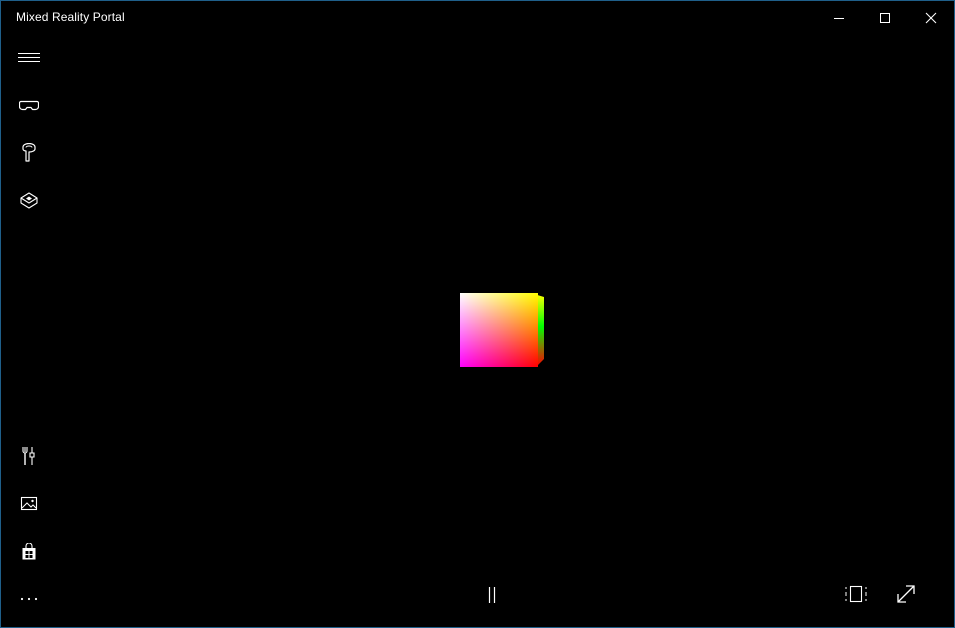  I want to click on tools-icon, so click(28, 456).